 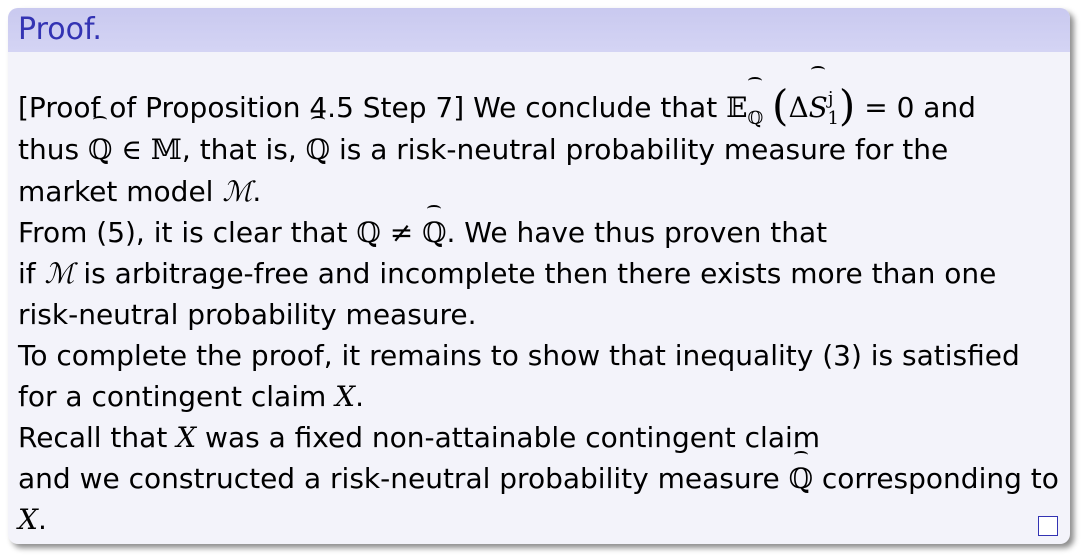 What do you see at coordinates (131, 149) in the screenshot?
I see `element-of: ∈` at bounding box center [131, 149].